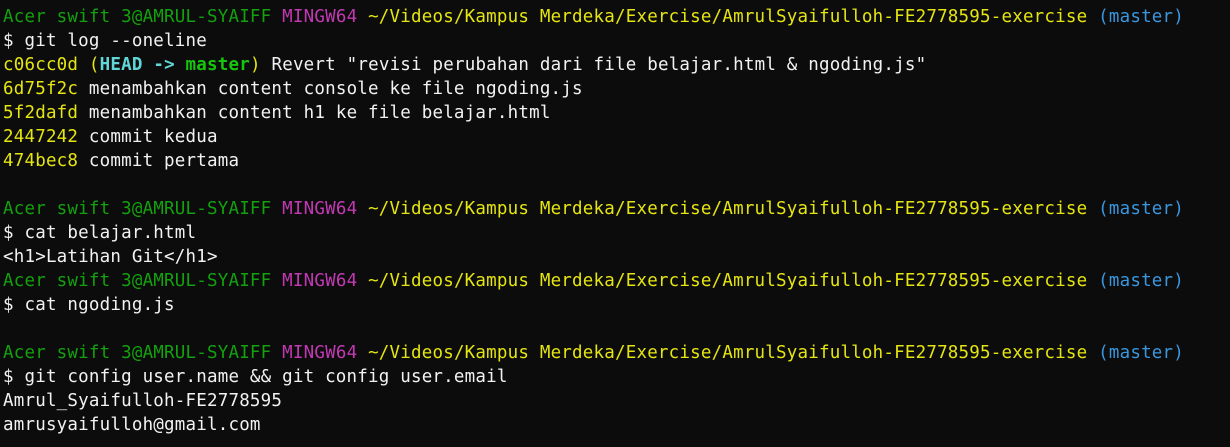 This screenshot has width=1230, height=447. What do you see at coordinates (164, 161) in the screenshot?
I see `commit-message: commit pertama` at bounding box center [164, 161].